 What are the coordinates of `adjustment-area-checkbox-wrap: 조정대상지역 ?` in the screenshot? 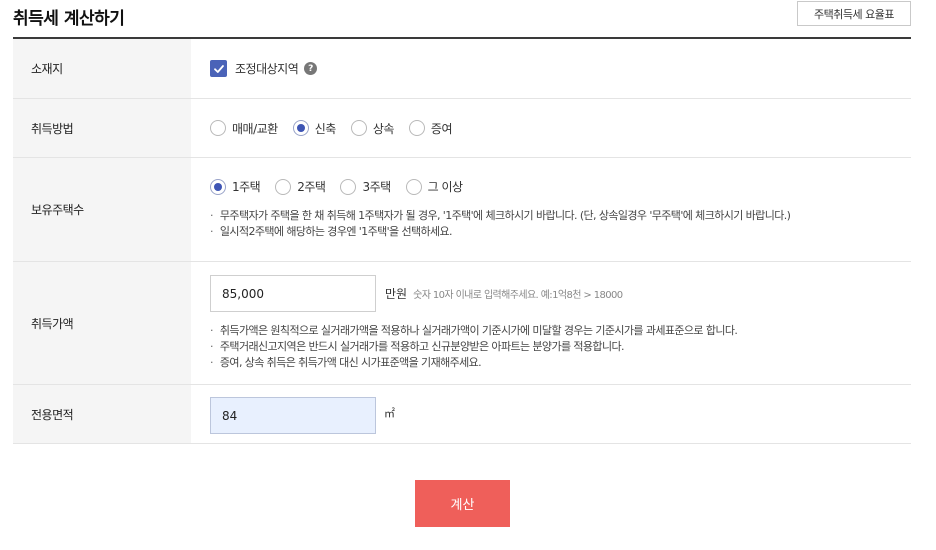 It's located at (560, 68).